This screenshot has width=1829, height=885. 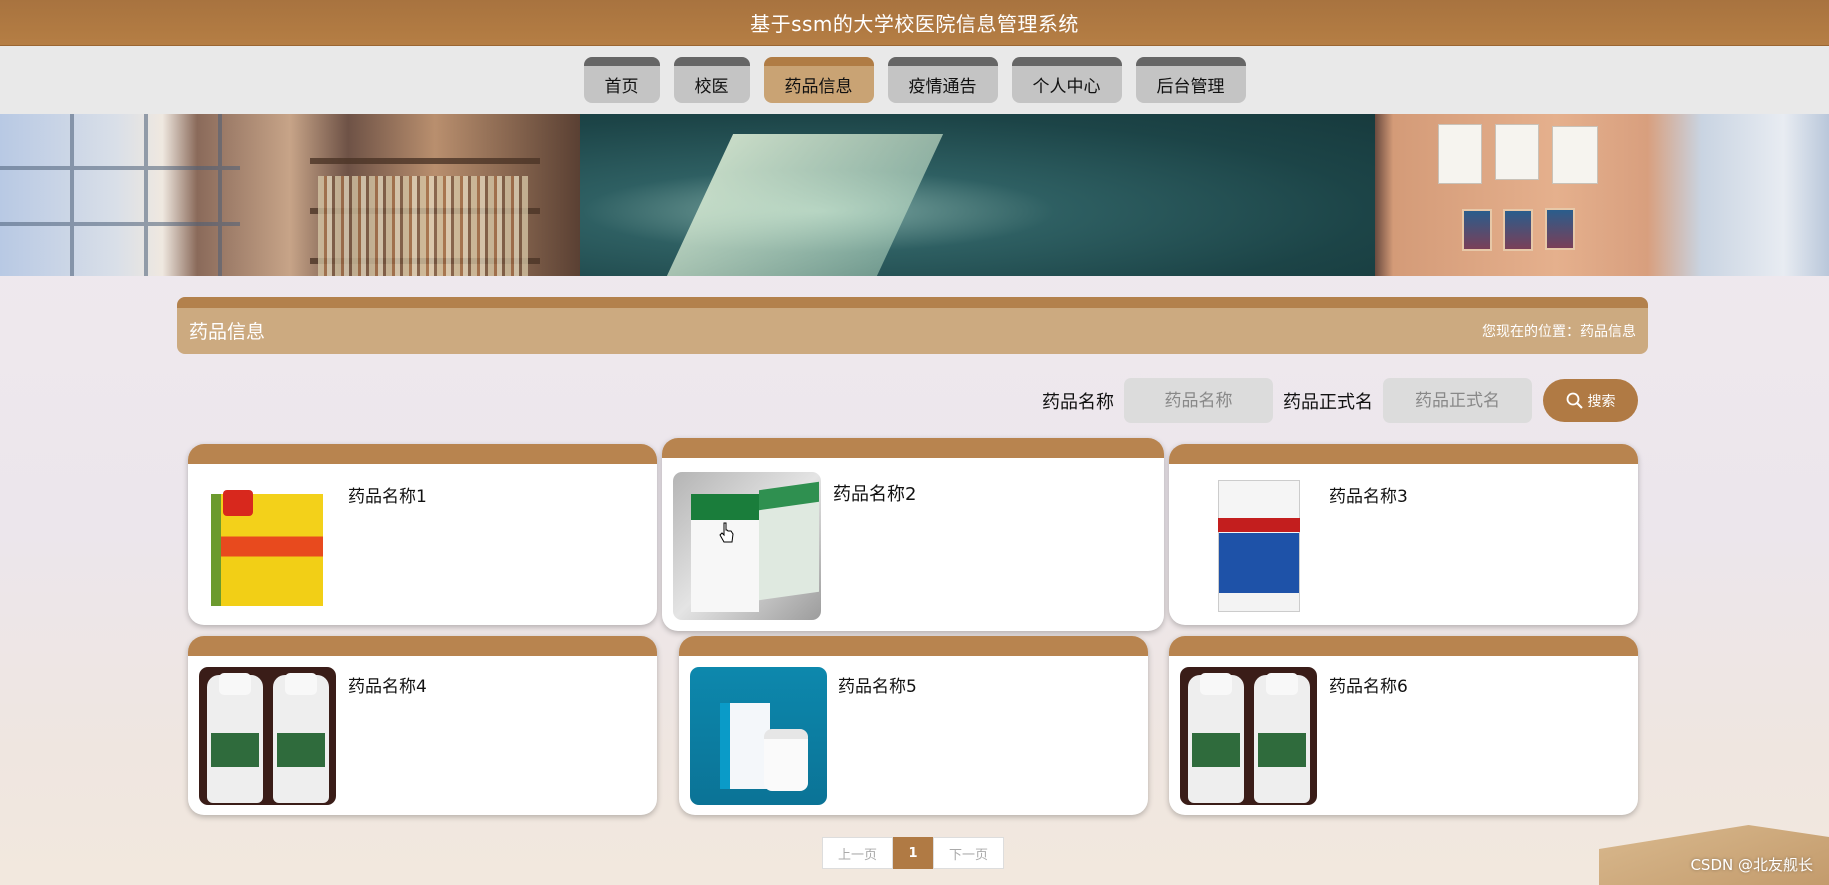 I want to click on nav-item-admin: 后台管理, so click(x=1190, y=80).